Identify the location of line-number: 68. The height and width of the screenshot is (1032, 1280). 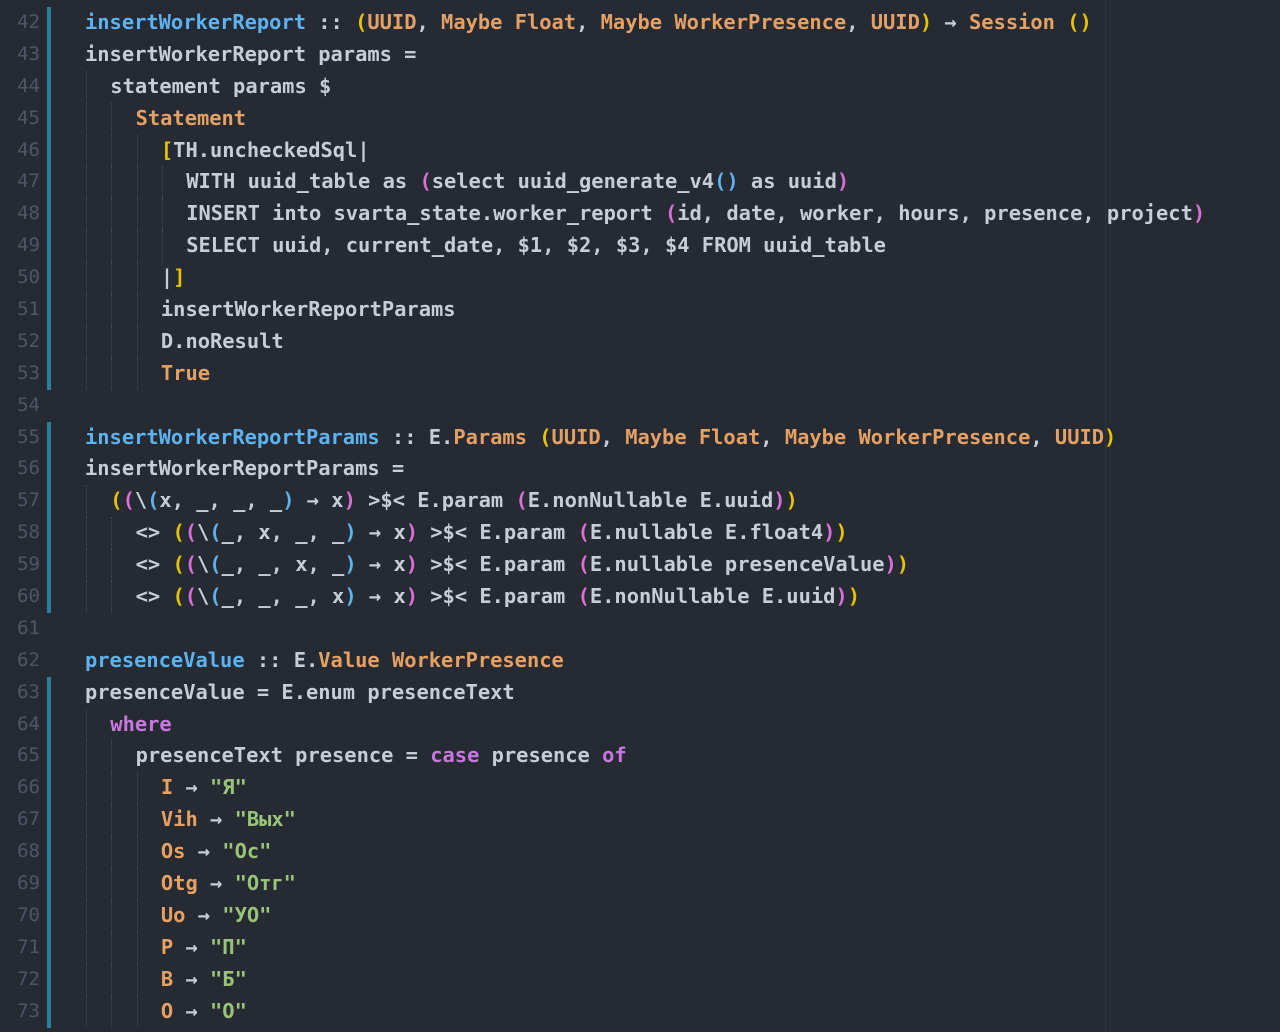
(28, 851).